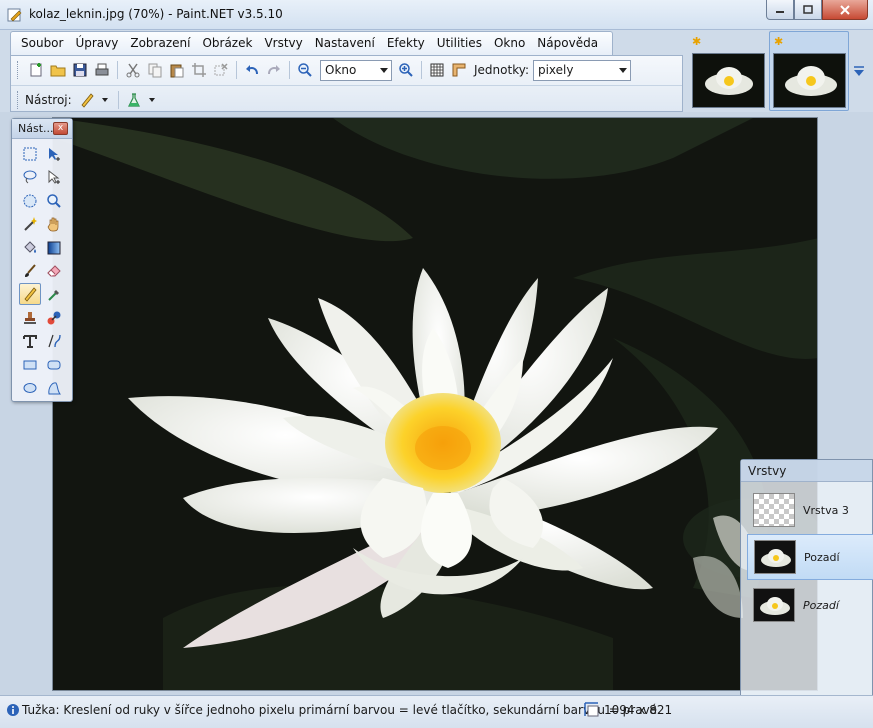 The height and width of the screenshot is (728, 873). I want to click on cut-button, so click(133, 70).